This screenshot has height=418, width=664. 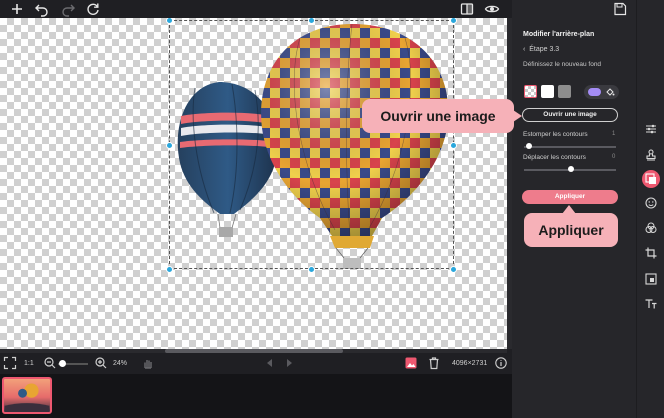 What do you see at coordinates (256, 396) in the screenshot?
I see `filmstrip` at bounding box center [256, 396].